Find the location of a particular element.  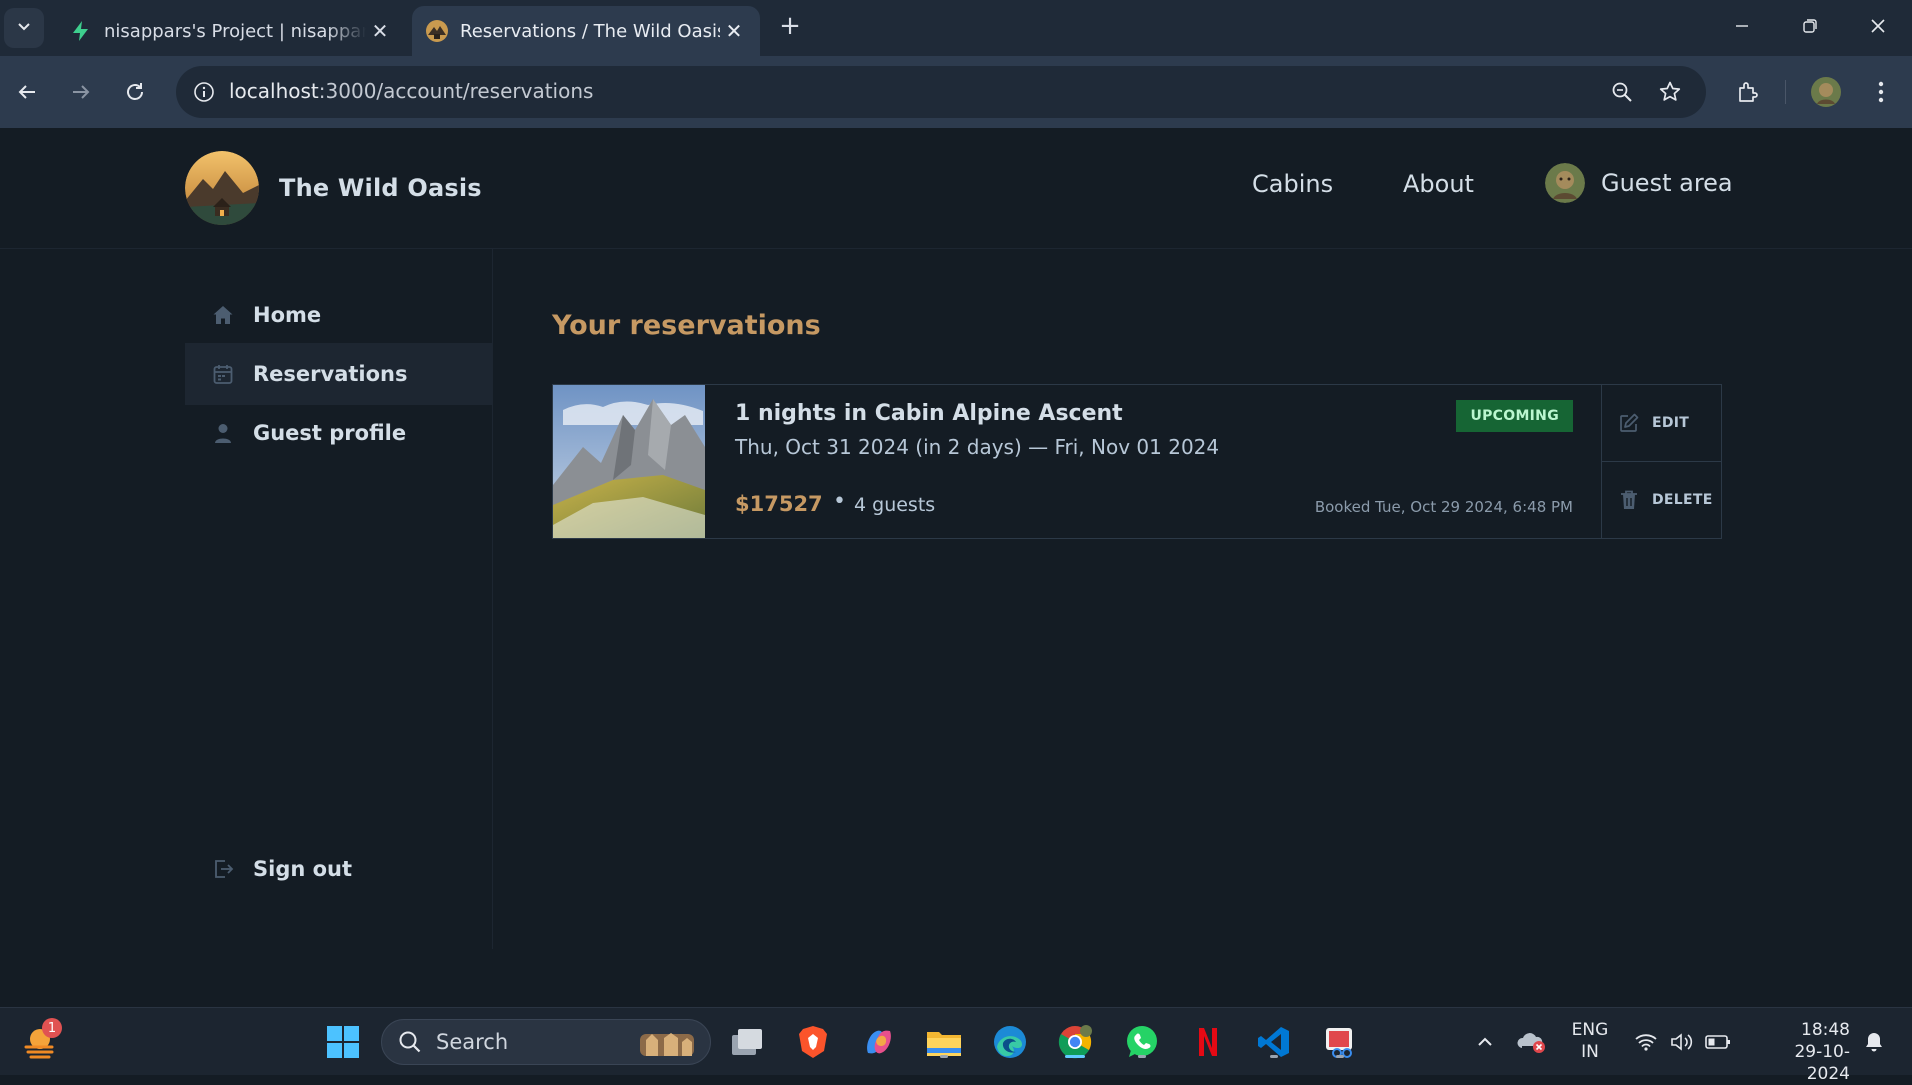

close-window-button is located at coordinates (1878, 26).